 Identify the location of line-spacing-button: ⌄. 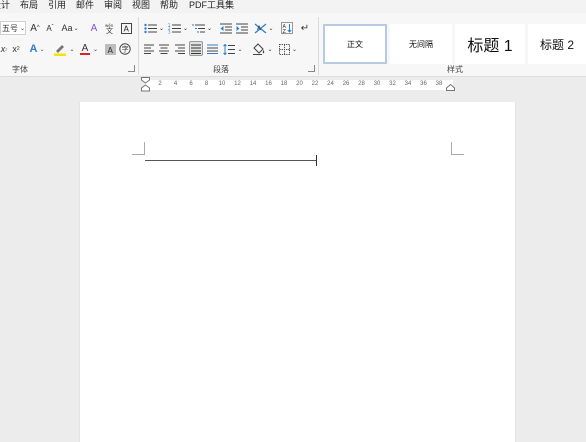
(233, 49).